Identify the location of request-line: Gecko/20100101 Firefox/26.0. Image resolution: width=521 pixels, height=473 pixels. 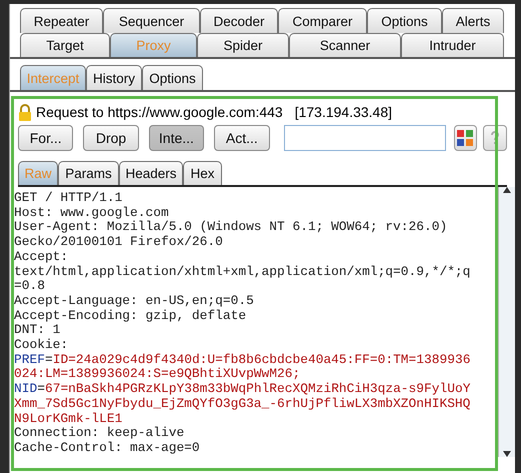
(119, 242).